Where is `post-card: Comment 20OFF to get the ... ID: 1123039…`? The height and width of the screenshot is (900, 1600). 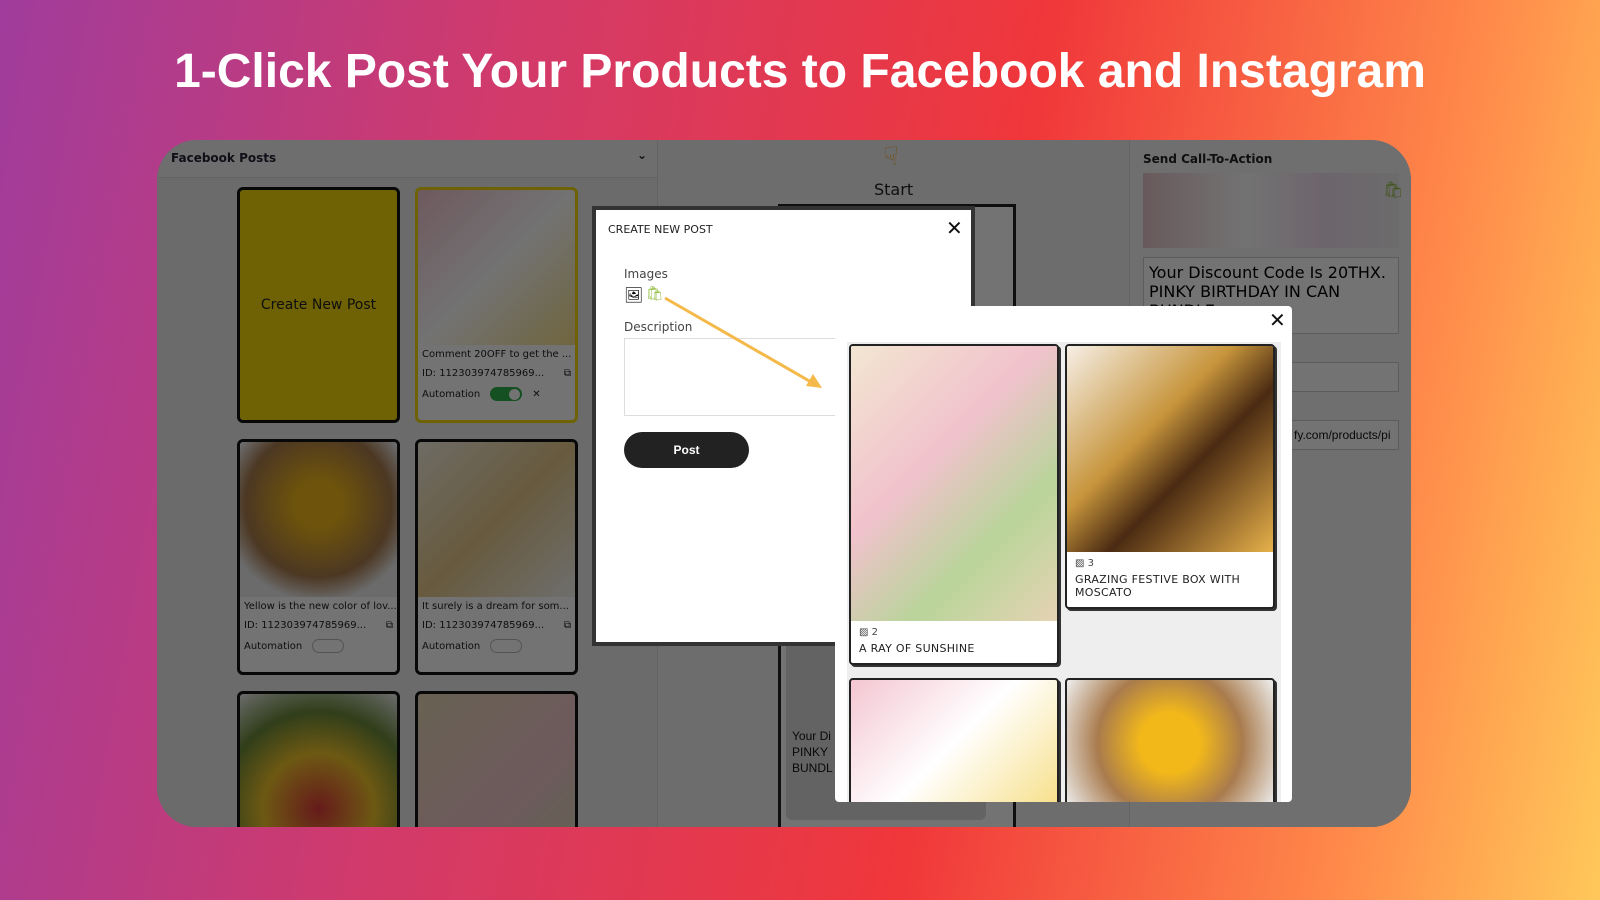
post-card: Comment 20OFF to get the ... ID: 1123039… is located at coordinates (496, 305).